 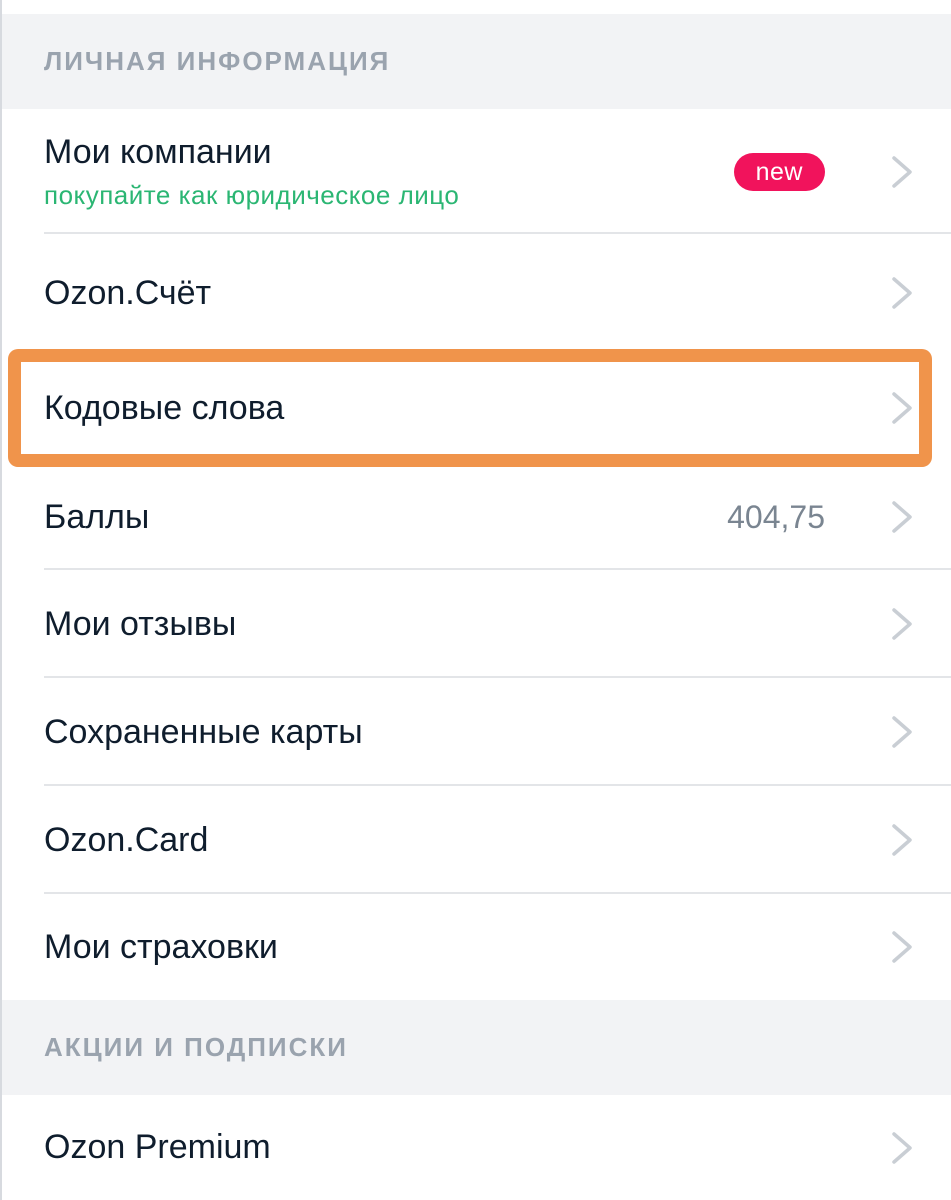 I want to click on menu-item-my-reviews: Мои отзывы, so click(x=476, y=624).